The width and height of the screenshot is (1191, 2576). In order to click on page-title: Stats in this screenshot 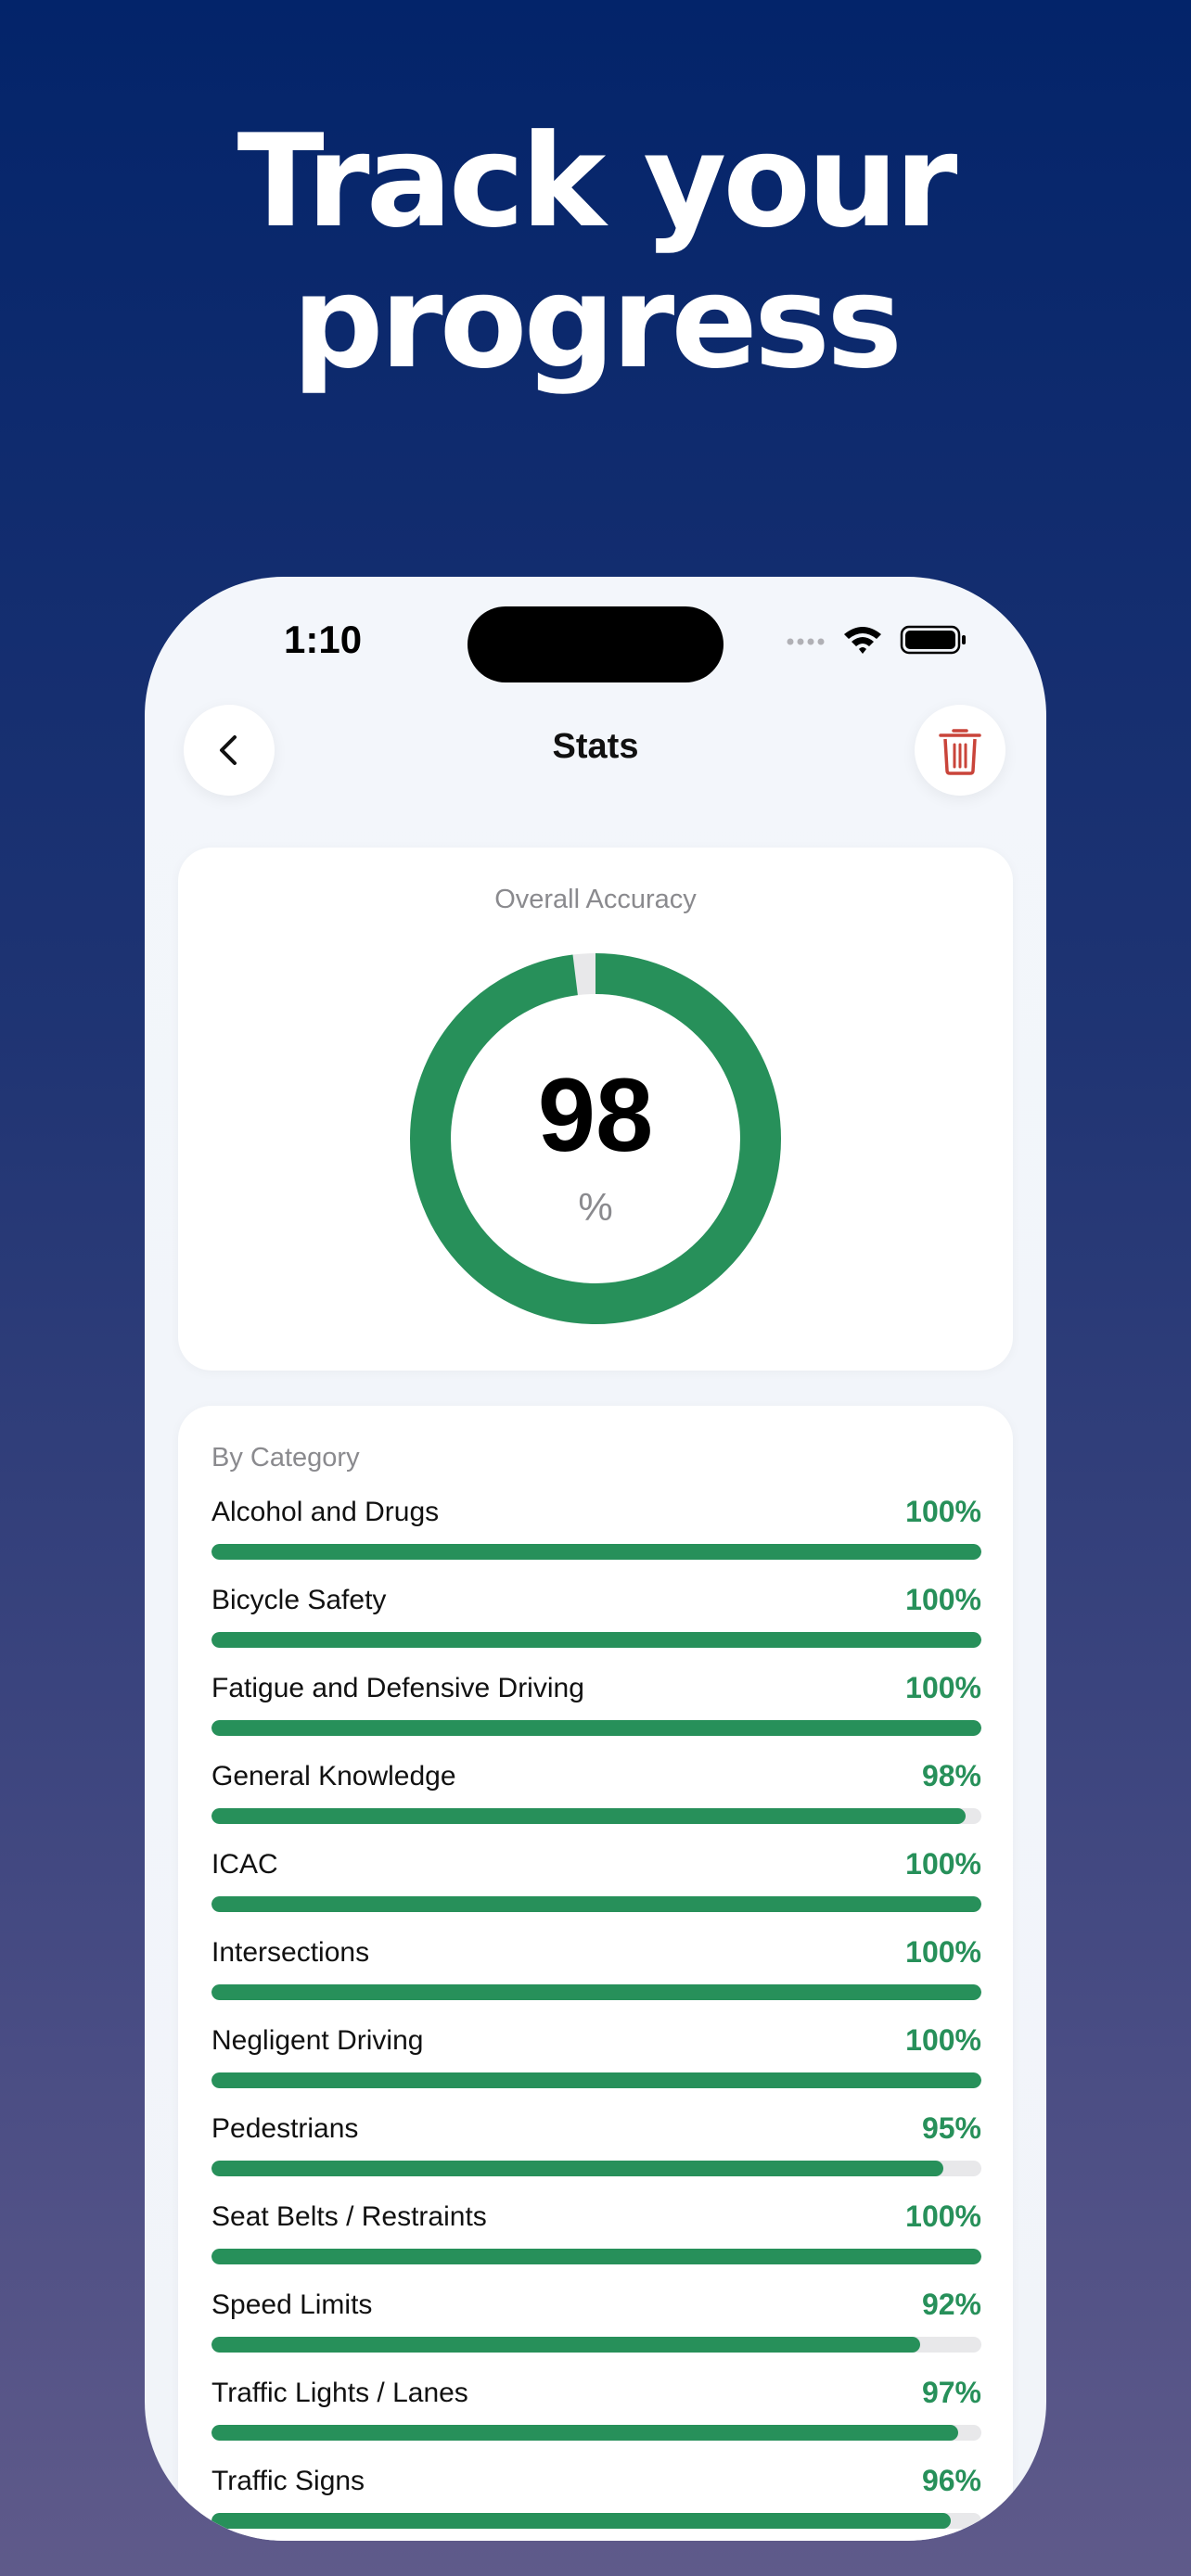, I will do `click(595, 746)`.